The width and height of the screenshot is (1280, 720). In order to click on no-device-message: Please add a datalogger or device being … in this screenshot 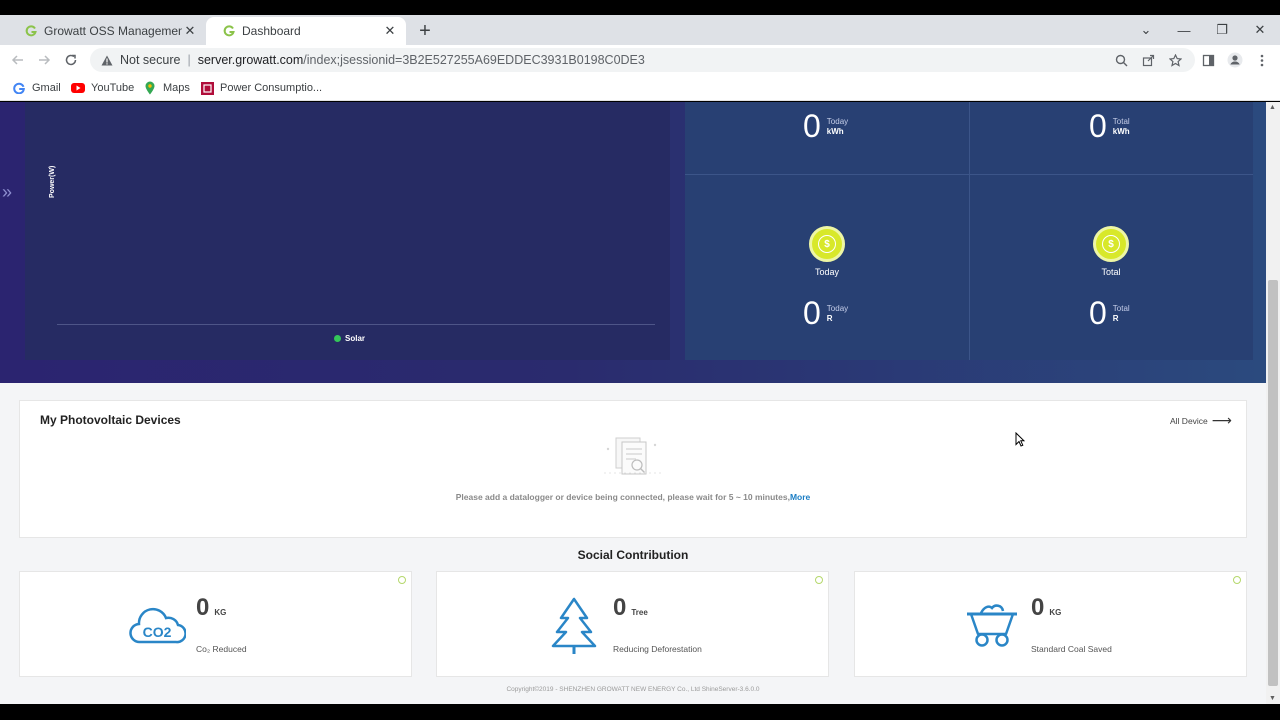, I will do `click(633, 497)`.